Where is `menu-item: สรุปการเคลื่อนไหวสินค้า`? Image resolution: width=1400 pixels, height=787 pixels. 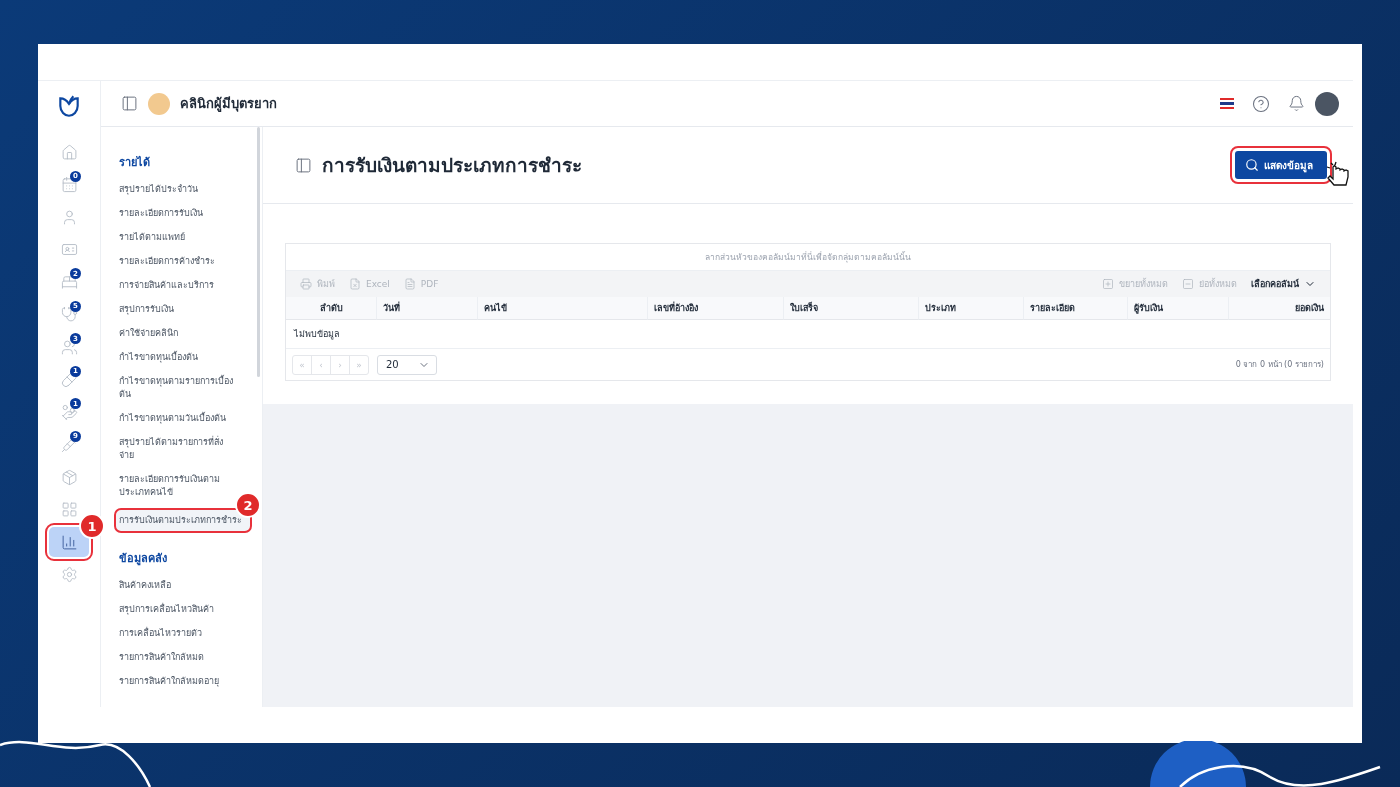 menu-item: สรุปการเคลื่อนไหวสินค้า is located at coordinates (178, 609).